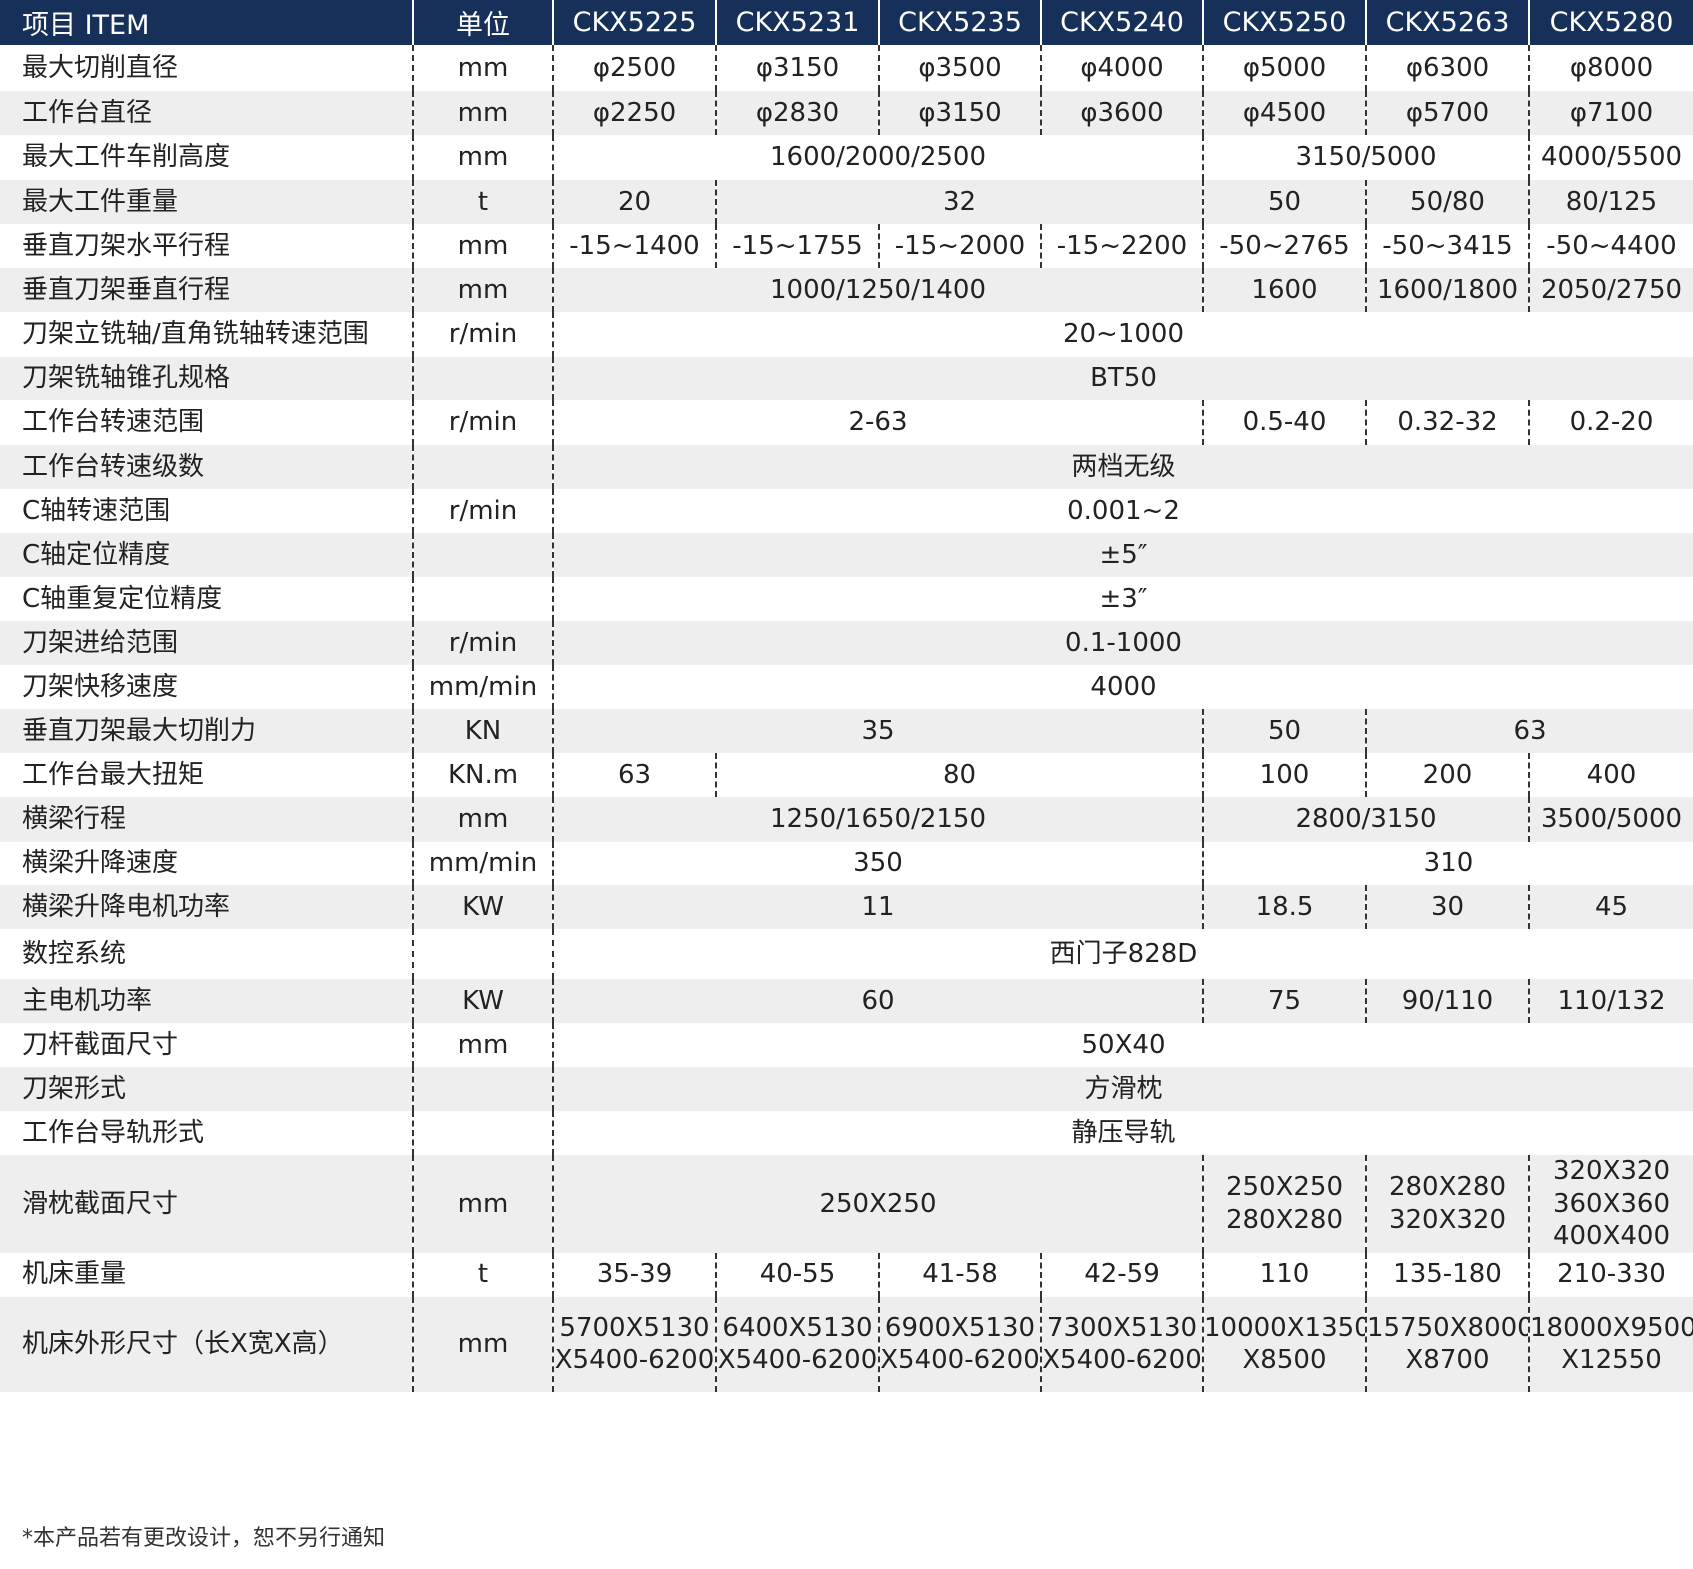 This screenshot has width=1693, height=1569. What do you see at coordinates (634, 68) in the screenshot?
I see `spec-value: φ2500` at bounding box center [634, 68].